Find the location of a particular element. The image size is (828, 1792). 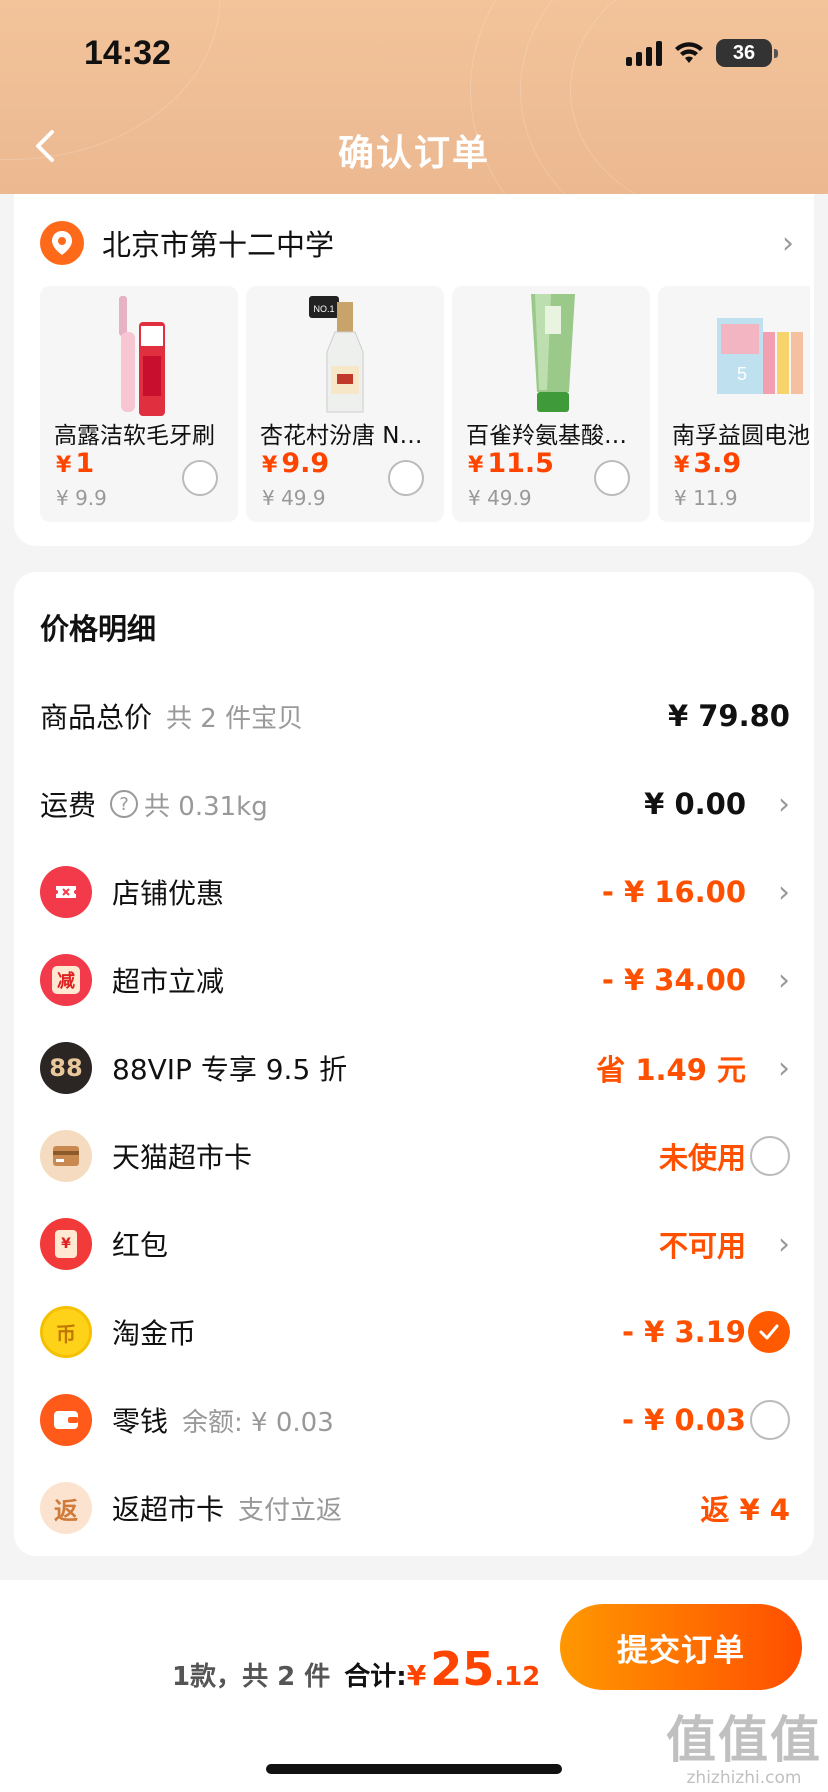

total-label: 合计: is located at coordinates (375, 1677).